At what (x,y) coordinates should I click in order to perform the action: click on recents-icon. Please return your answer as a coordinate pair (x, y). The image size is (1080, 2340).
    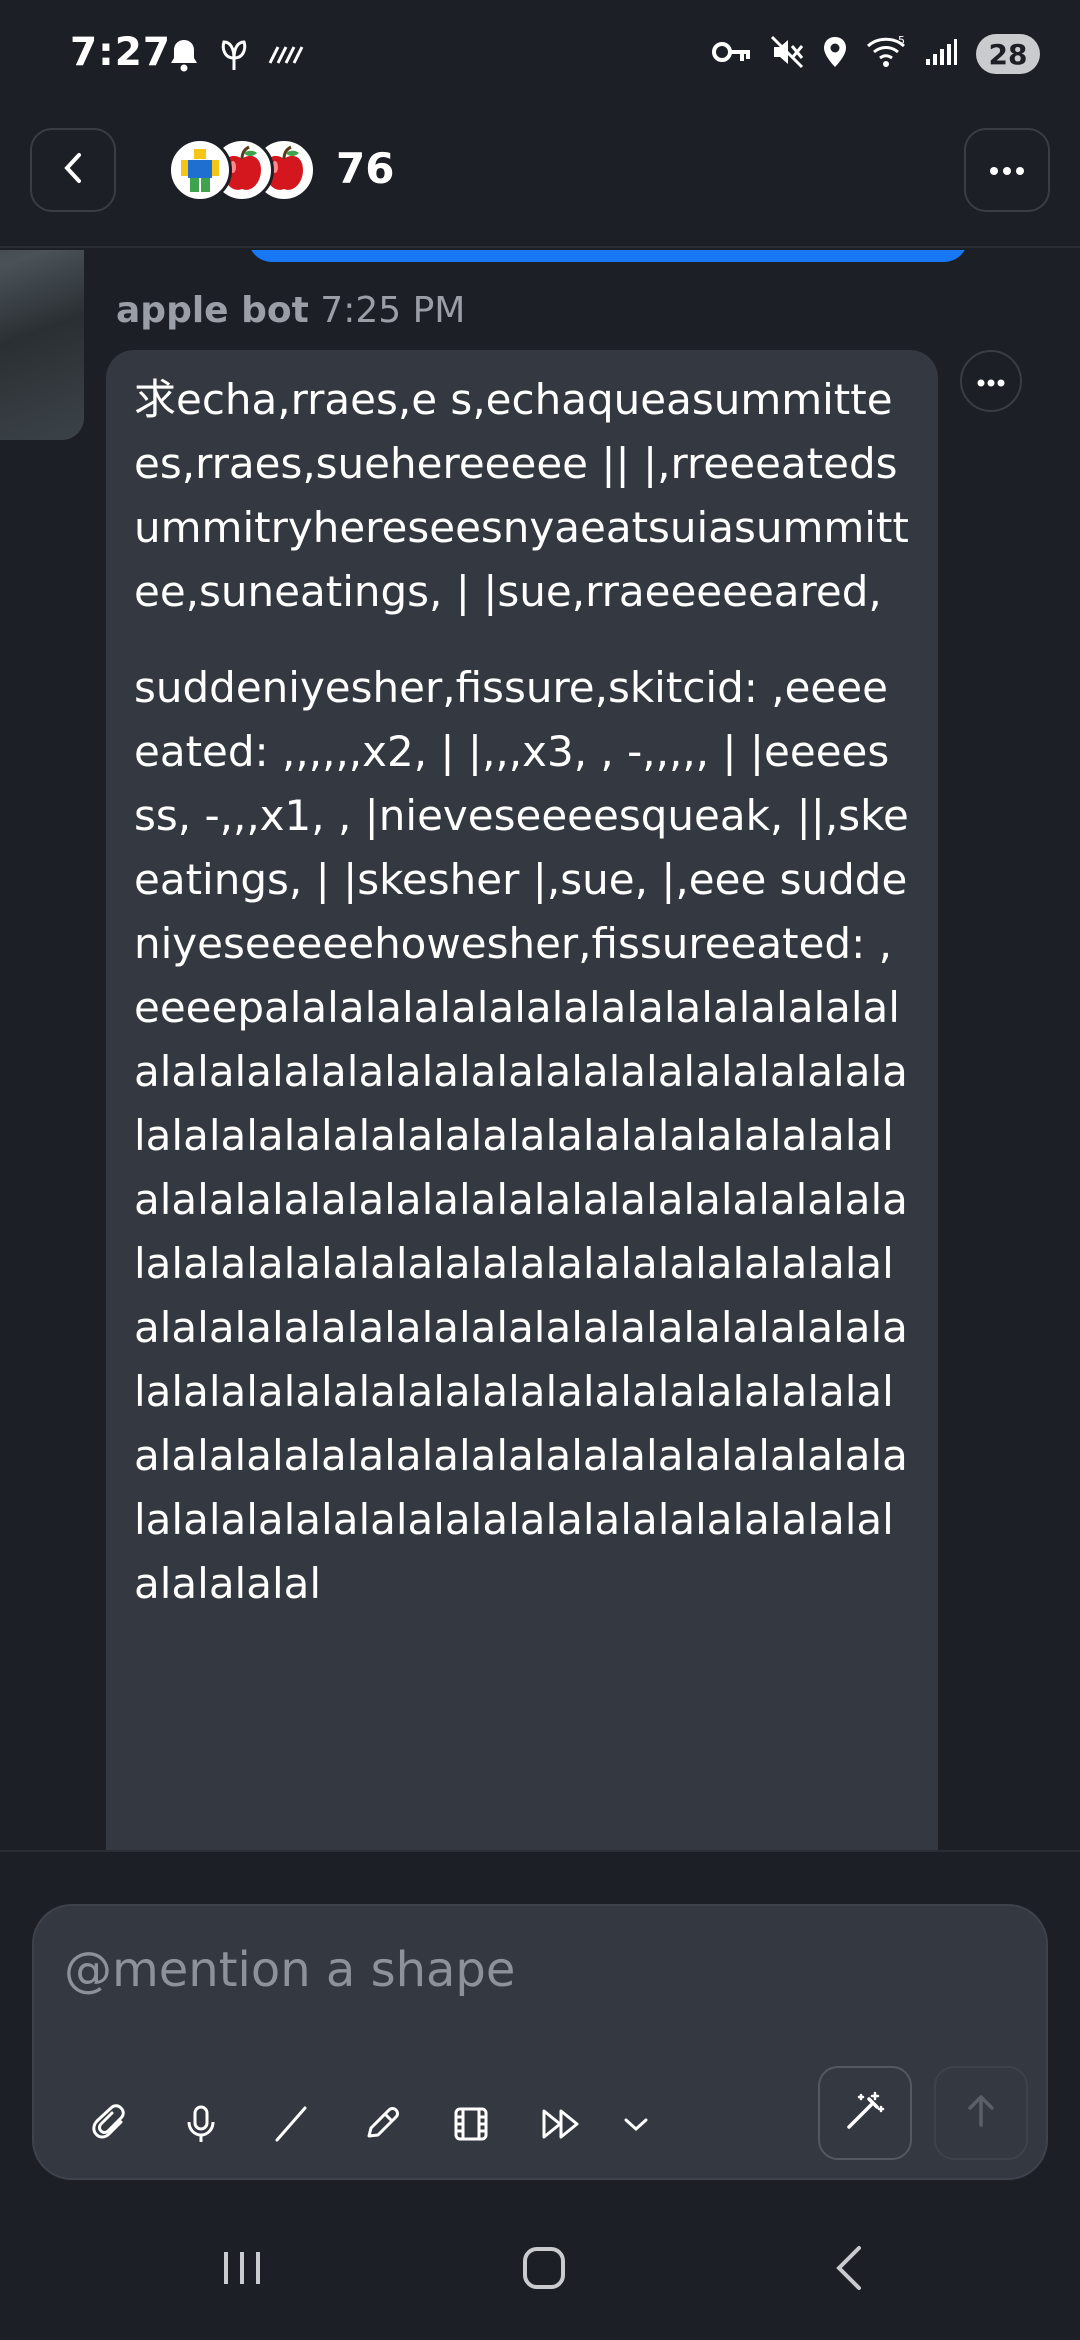
    Looking at the image, I should click on (242, 2270).